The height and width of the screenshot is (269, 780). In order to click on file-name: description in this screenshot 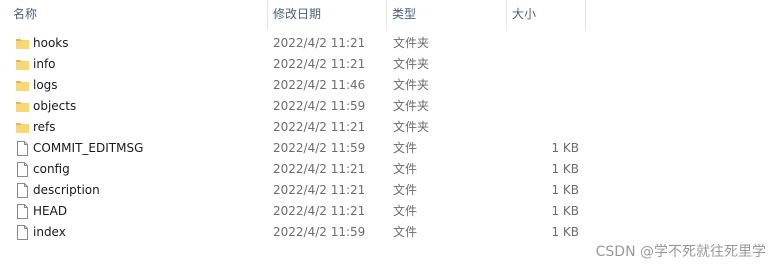, I will do `click(66, 190)`.